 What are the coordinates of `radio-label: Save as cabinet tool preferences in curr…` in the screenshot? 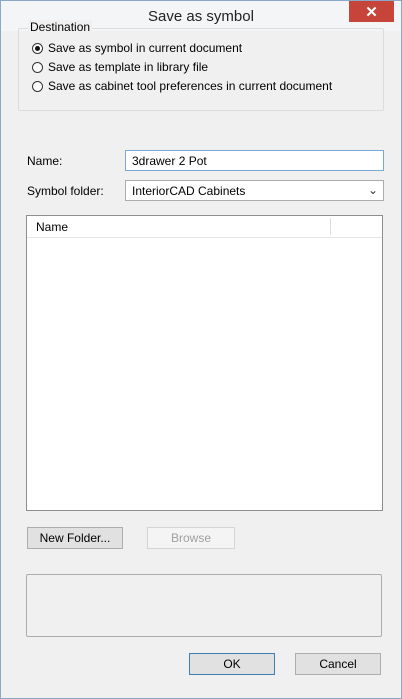 It's located at (190, 86).